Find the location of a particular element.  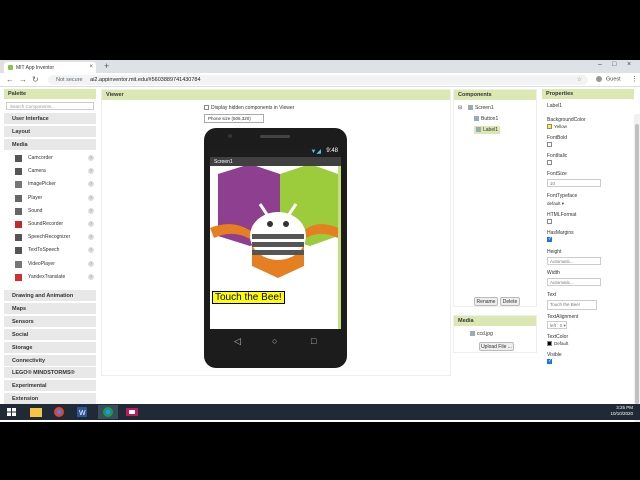

chrome-icon is located at coordinates (59, 412).